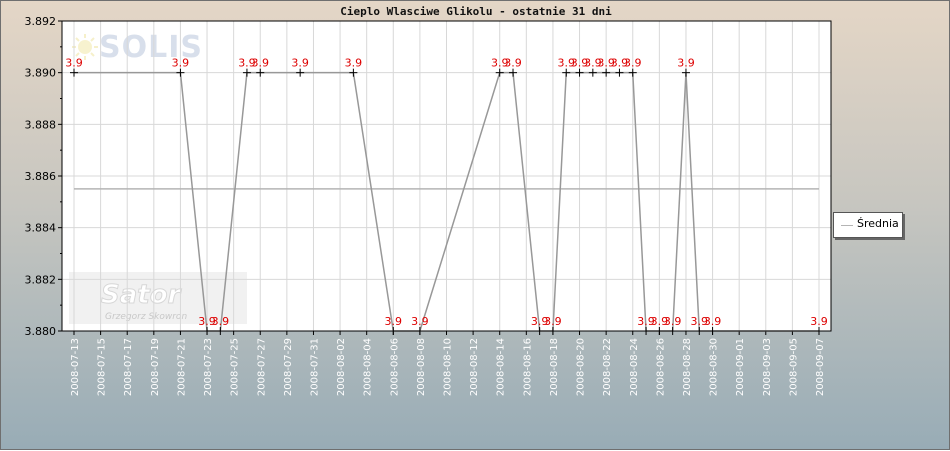  Describe the element at coordinates (41, 331) in the screenshot. I see `y-tick-label: 3.880` at that location.